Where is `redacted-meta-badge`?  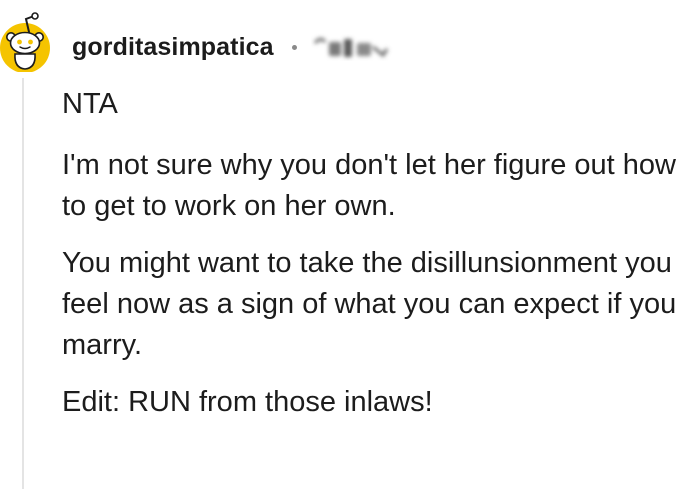
redacted-meta-badge is located at coordinates (352, 47).